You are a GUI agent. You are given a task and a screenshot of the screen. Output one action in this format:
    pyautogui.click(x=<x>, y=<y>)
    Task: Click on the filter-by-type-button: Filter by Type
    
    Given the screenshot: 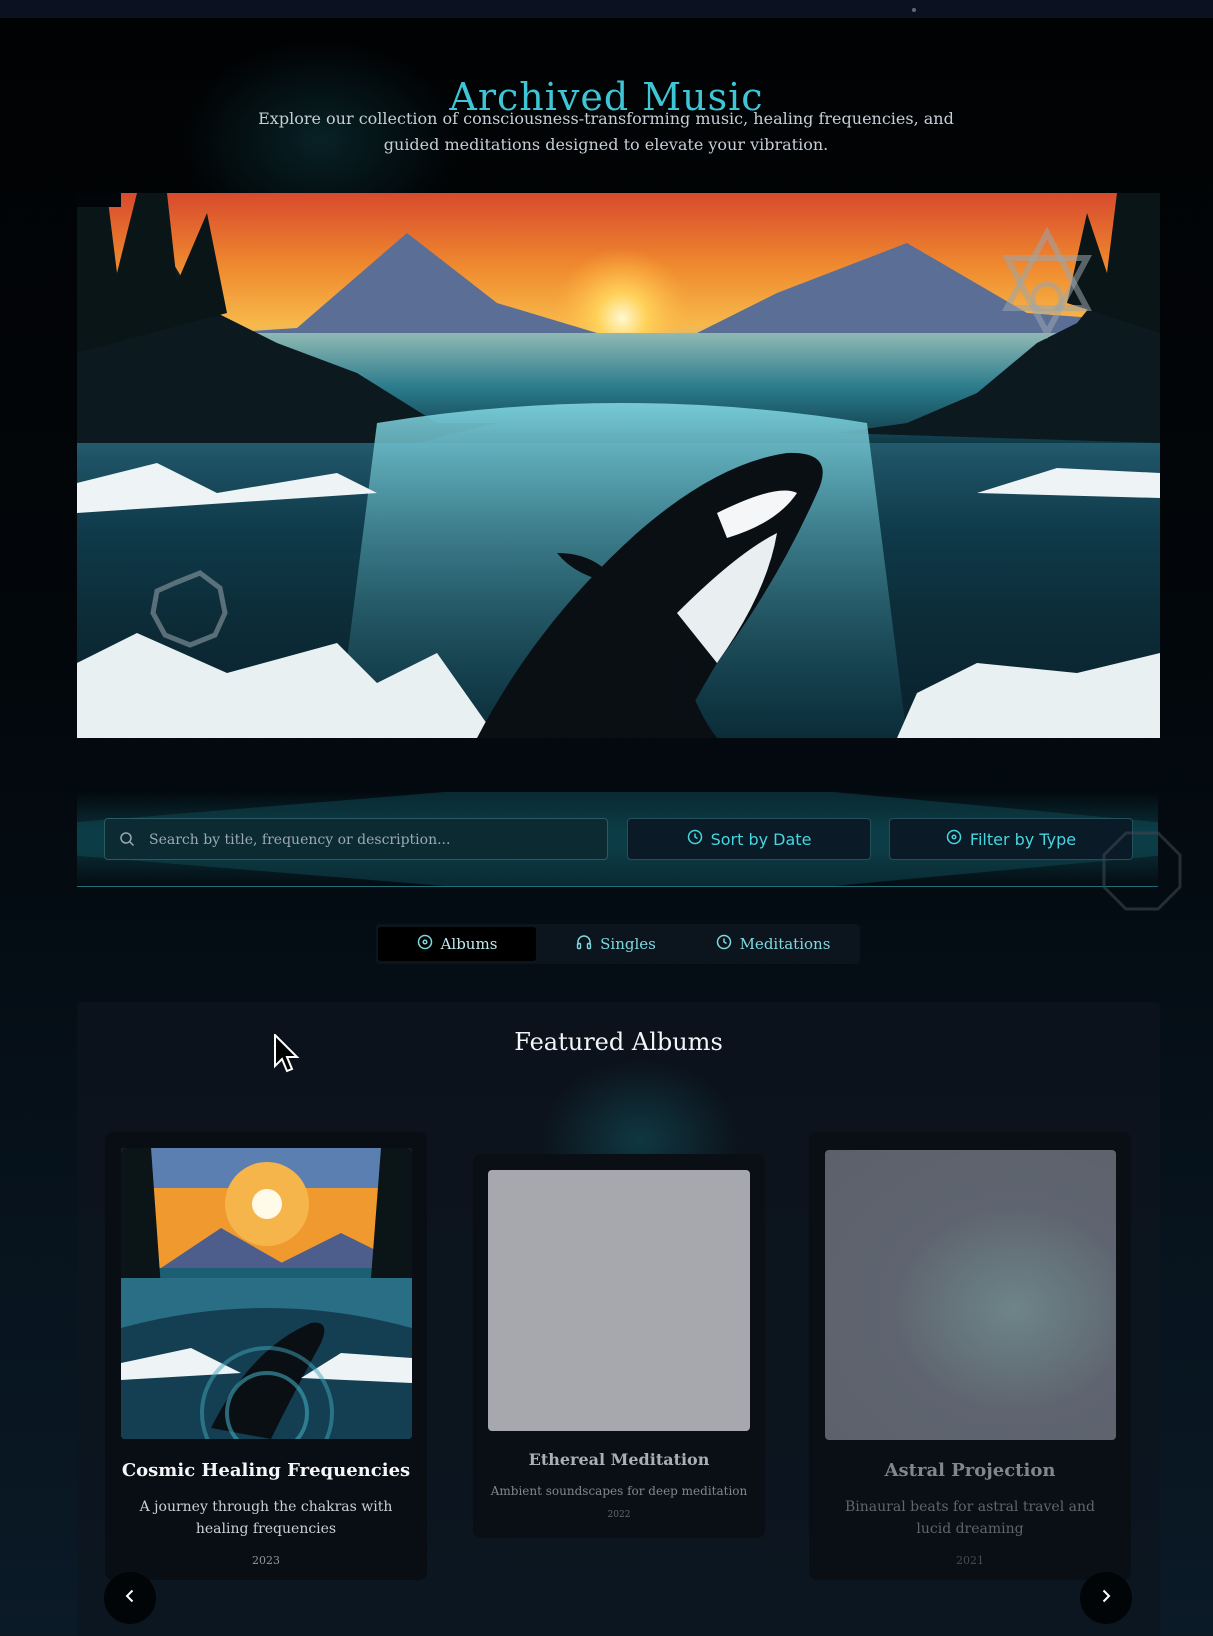 What is the action you would take?
    pyautogui.click(x=1011, y=839)
    